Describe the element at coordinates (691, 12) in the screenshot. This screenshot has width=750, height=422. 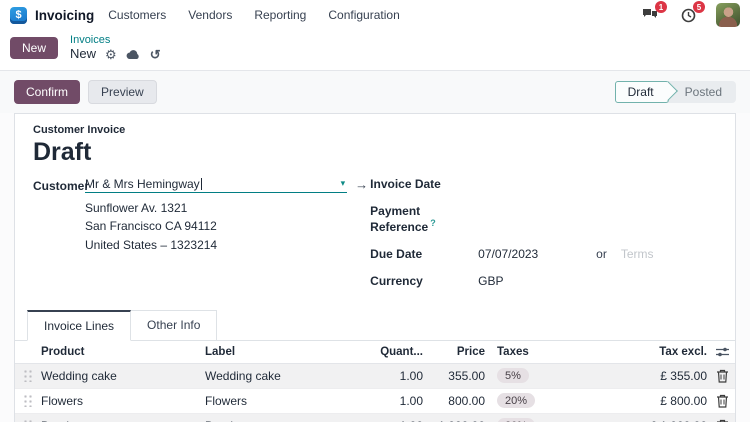
I see `activities-button: 5` at that location.